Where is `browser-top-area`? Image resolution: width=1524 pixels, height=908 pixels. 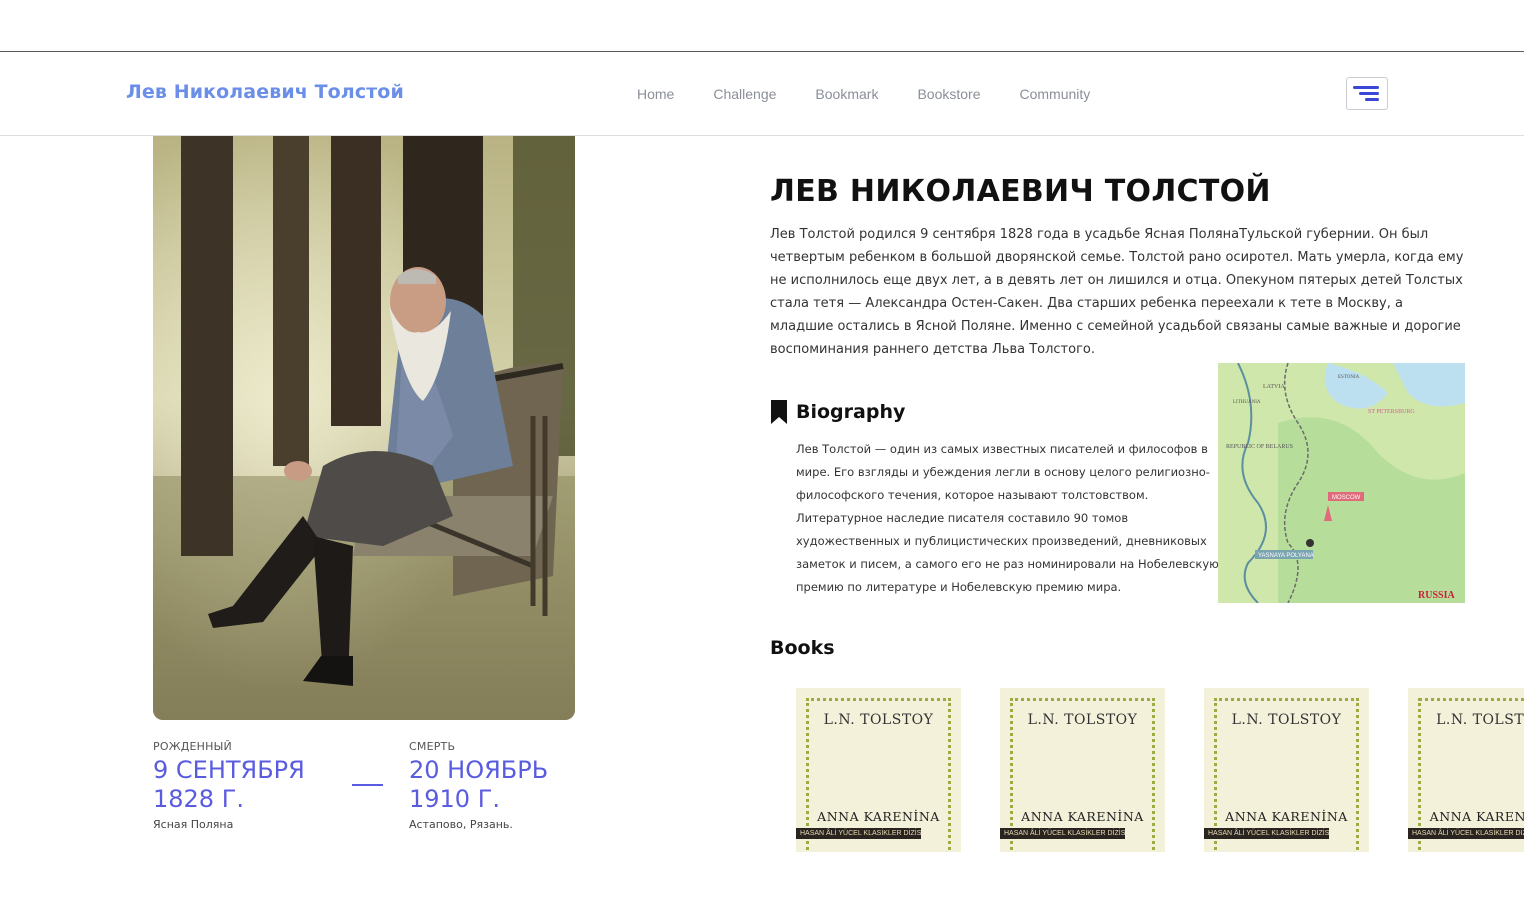 browser-top-area is located at coordinates (762, 26).